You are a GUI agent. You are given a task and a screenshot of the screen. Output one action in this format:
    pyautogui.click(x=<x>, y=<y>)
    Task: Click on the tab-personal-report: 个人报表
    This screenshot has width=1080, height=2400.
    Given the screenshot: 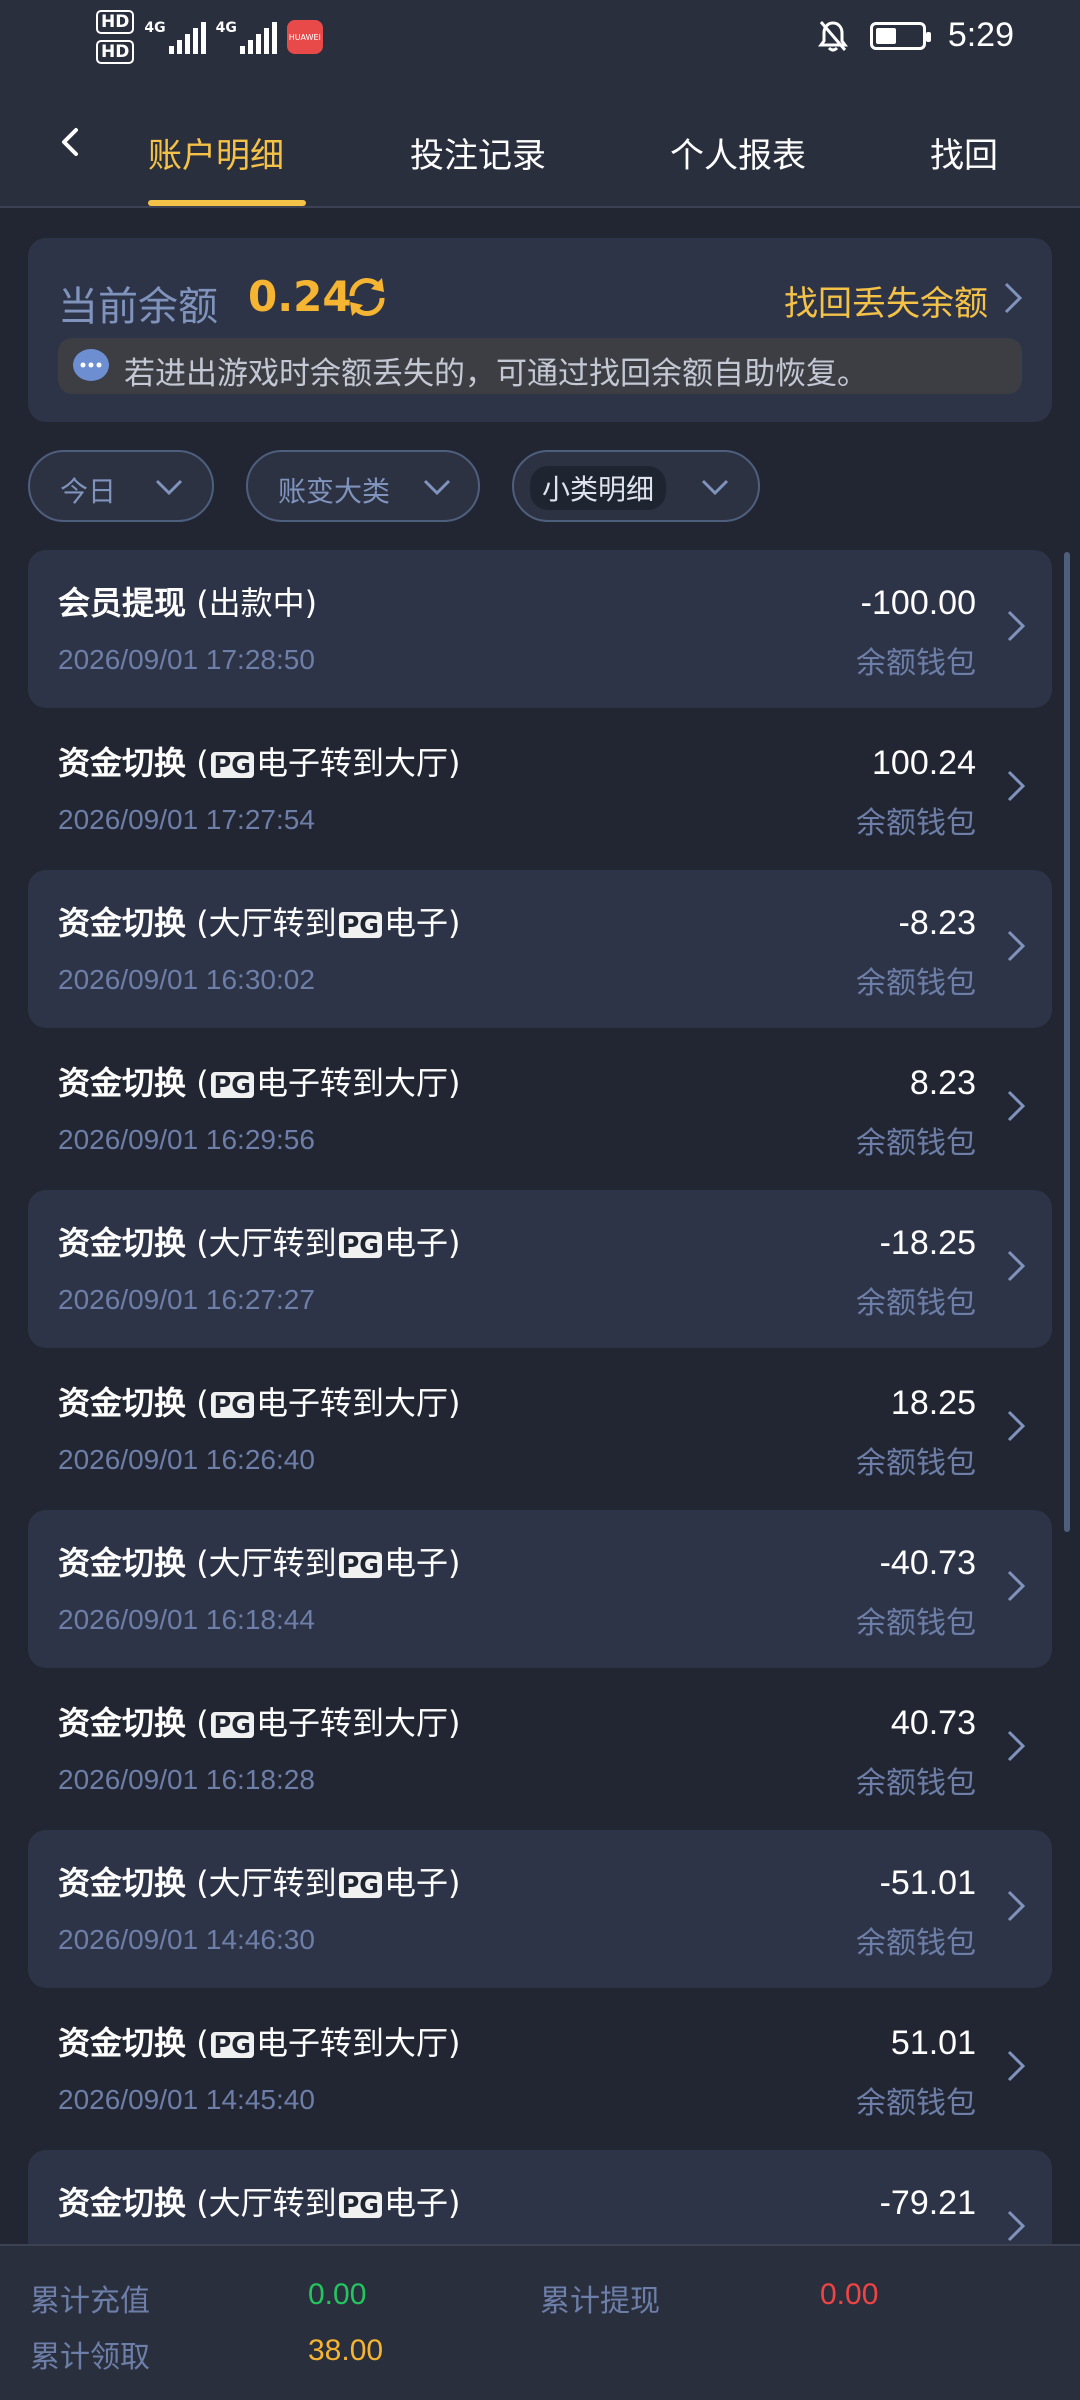 What is the action you would take?
    pyautogui.click(x=738, y=152)
    